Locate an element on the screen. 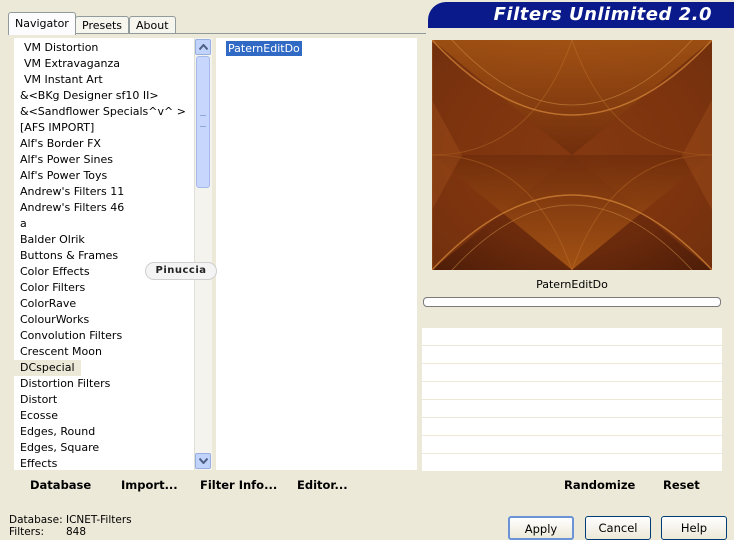 The width and height of the screenshot is (734, 540). scroll-up-button is located at coordinates (203, 47).